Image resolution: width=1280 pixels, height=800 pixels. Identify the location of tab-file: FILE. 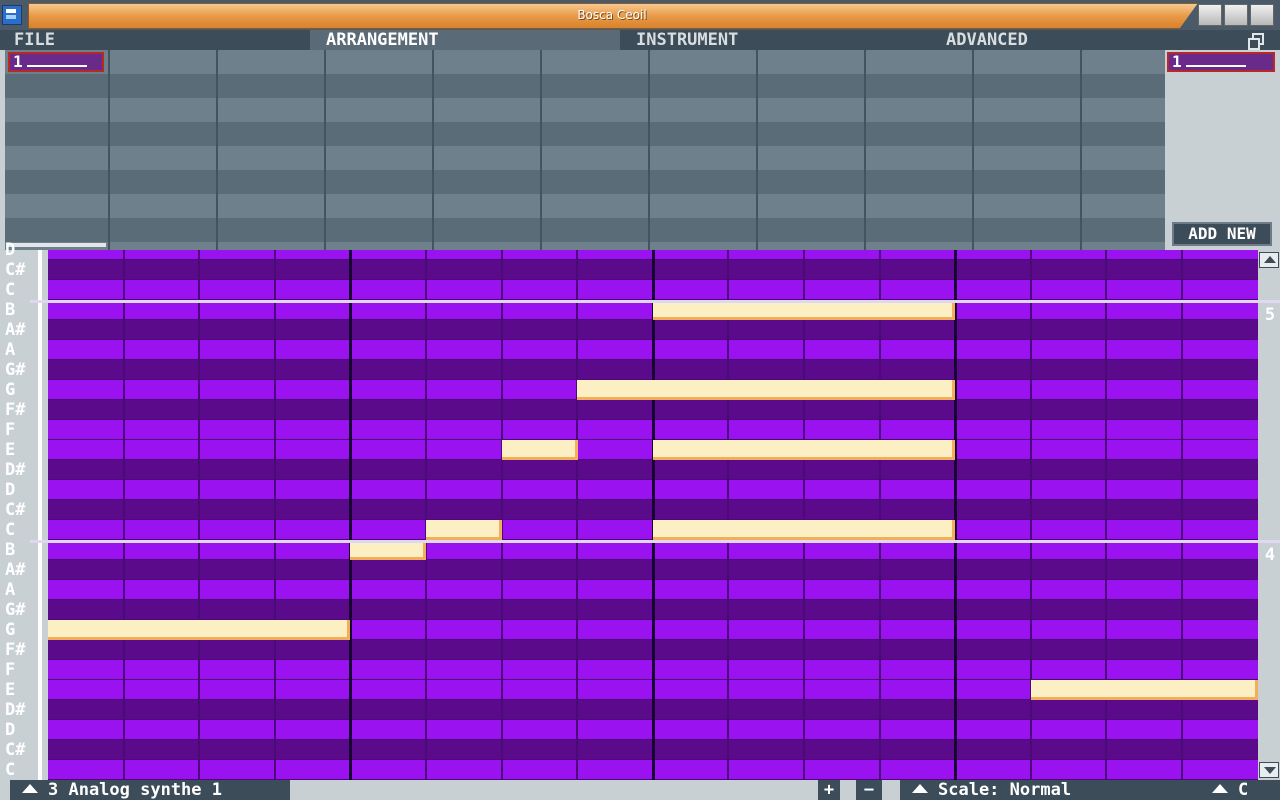
(34, 40).